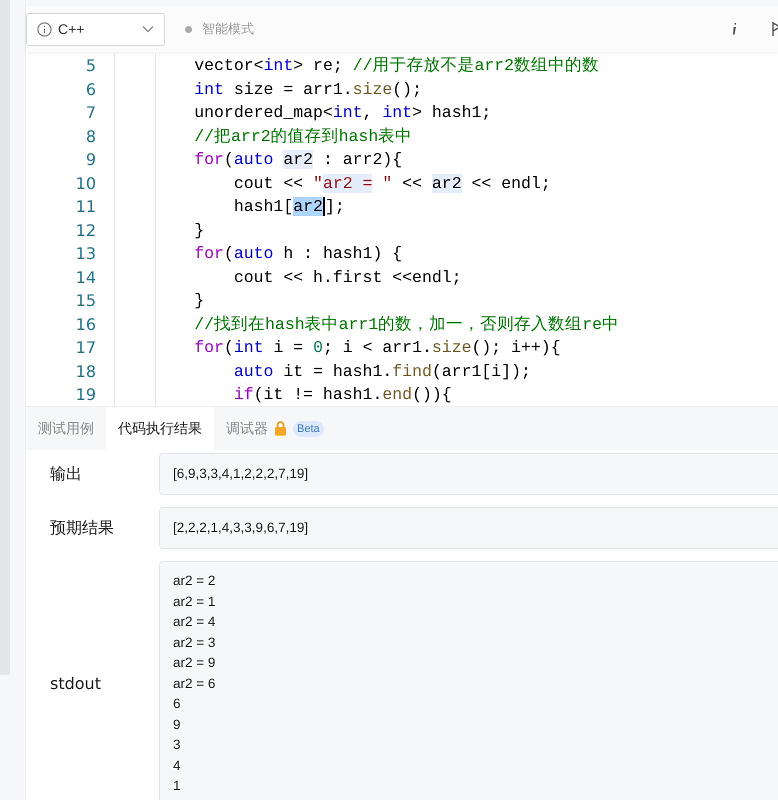  Describe the element at coordinates (85, 324) in the screenshot. I see `line-number: 16` at that location.